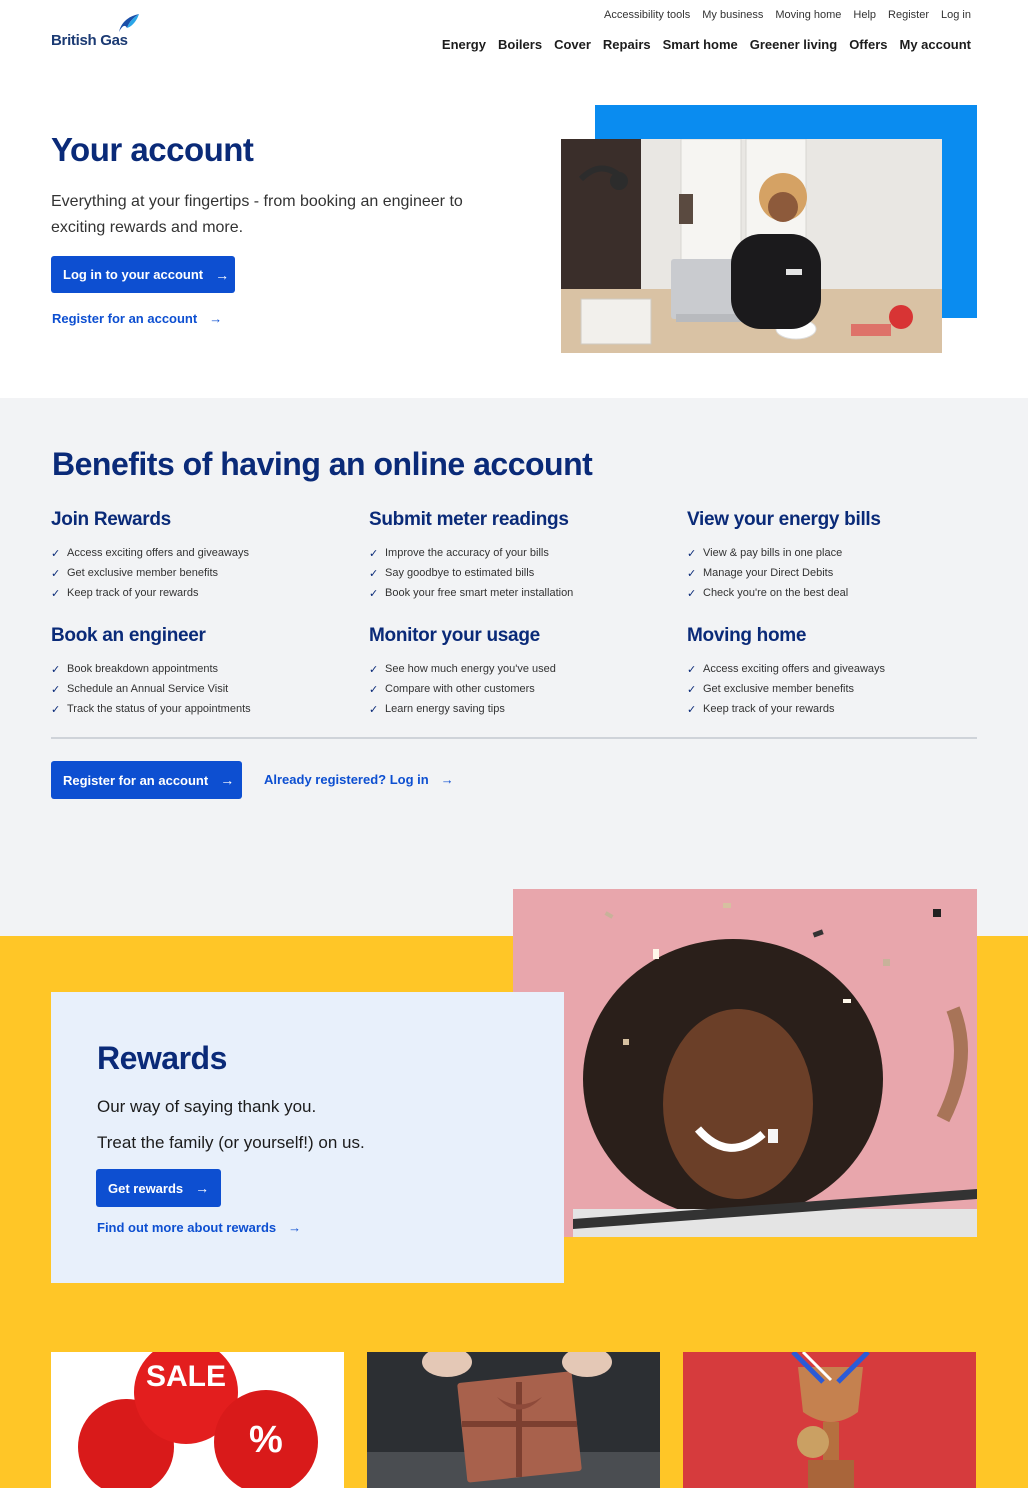 The image size is (1028, 1488). I want to click on util-nav-register: Register, so click(908, 15).